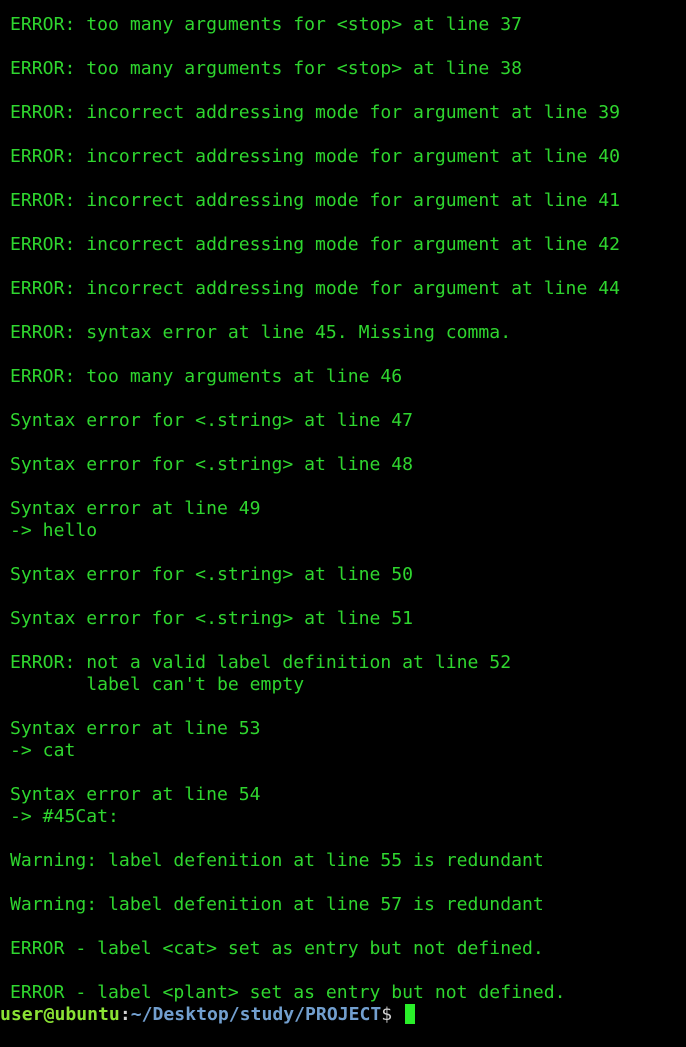  What do you see at coordinates (256, 1014) in the screenshot?
I see `prompt-path: ~/Desktop/study/PROJECT` at bounding box center [256, 1014].